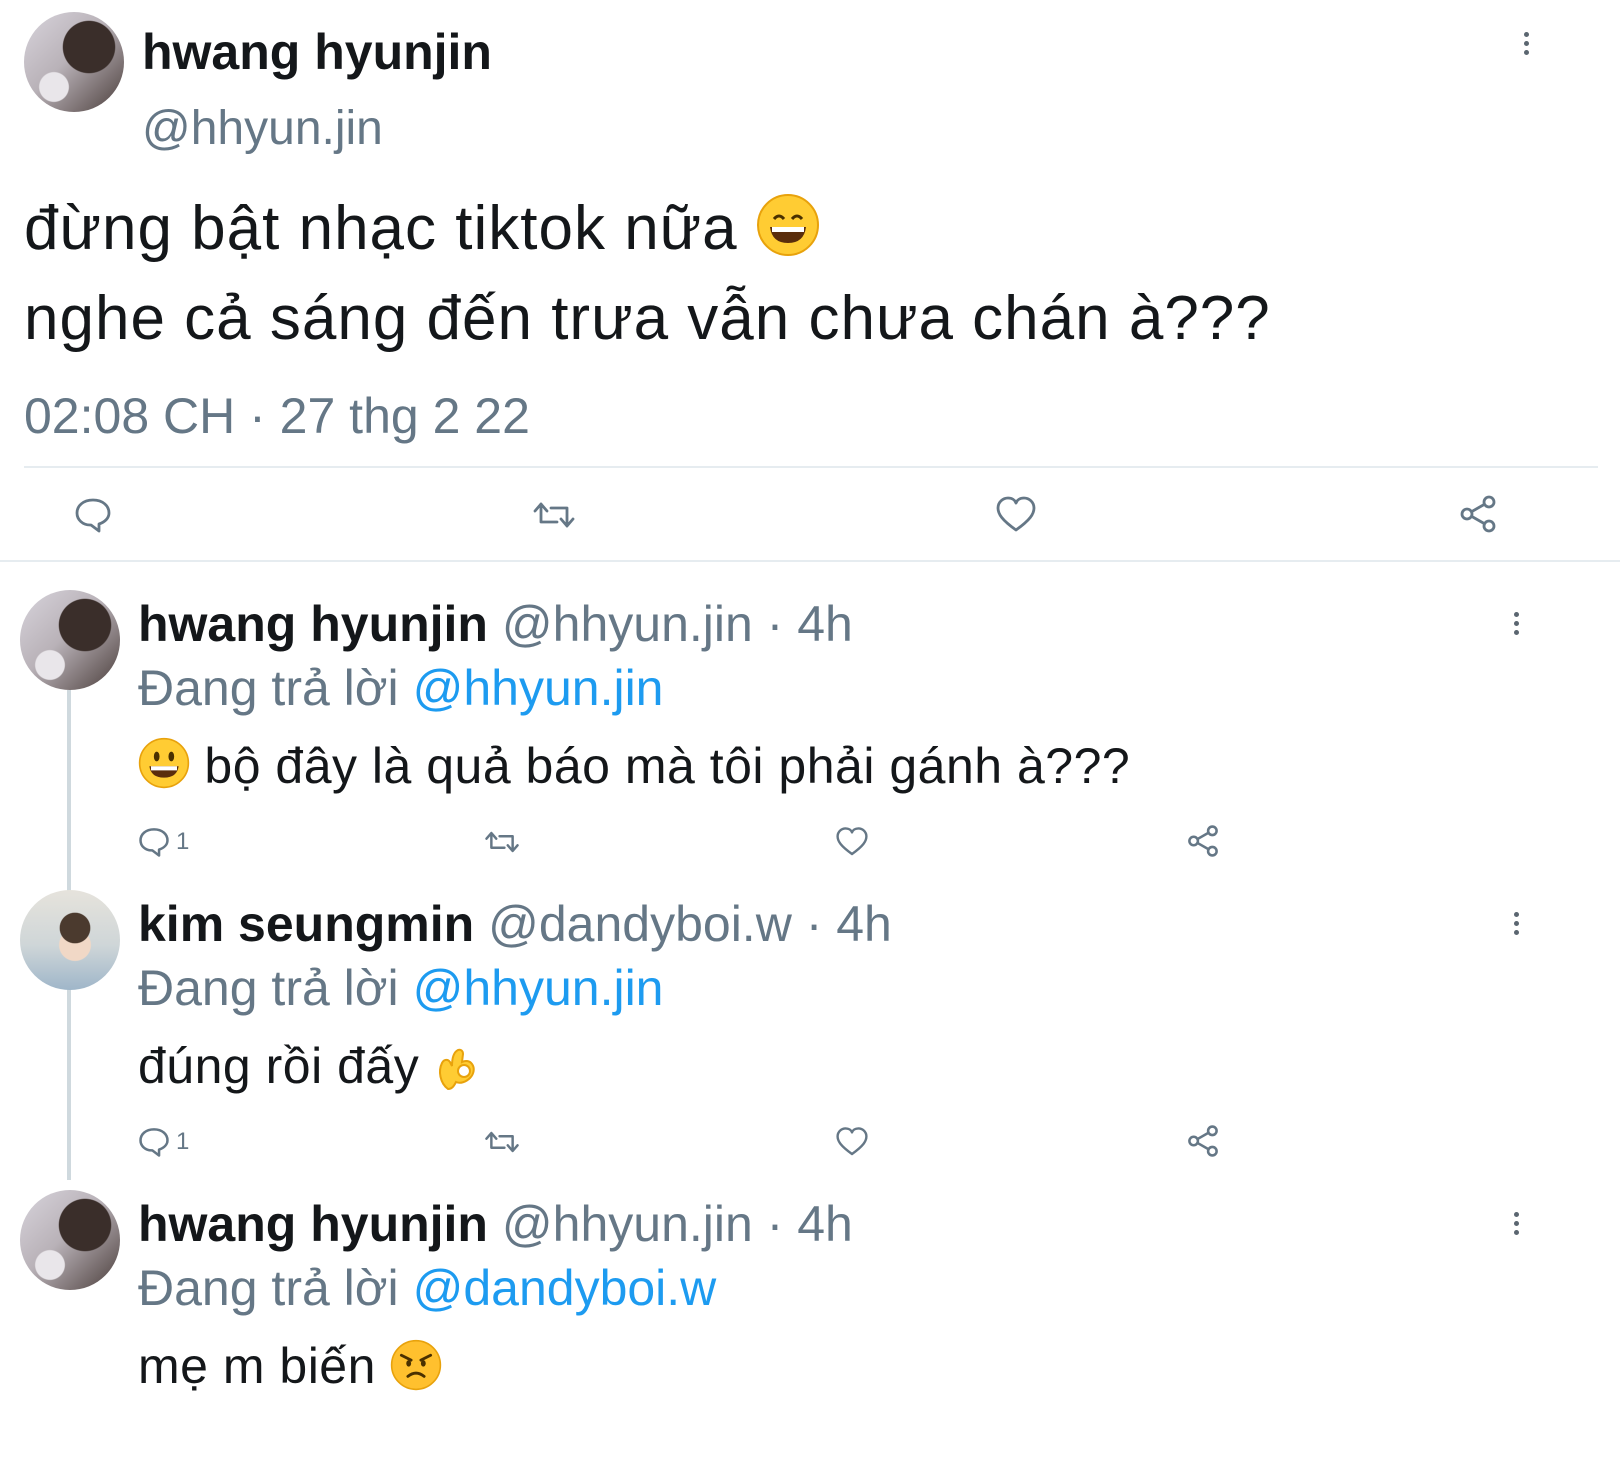  I want to click on reply-text-content: bộ đây là quả báo mà tôi phải gánh à???, so click(667, 766).